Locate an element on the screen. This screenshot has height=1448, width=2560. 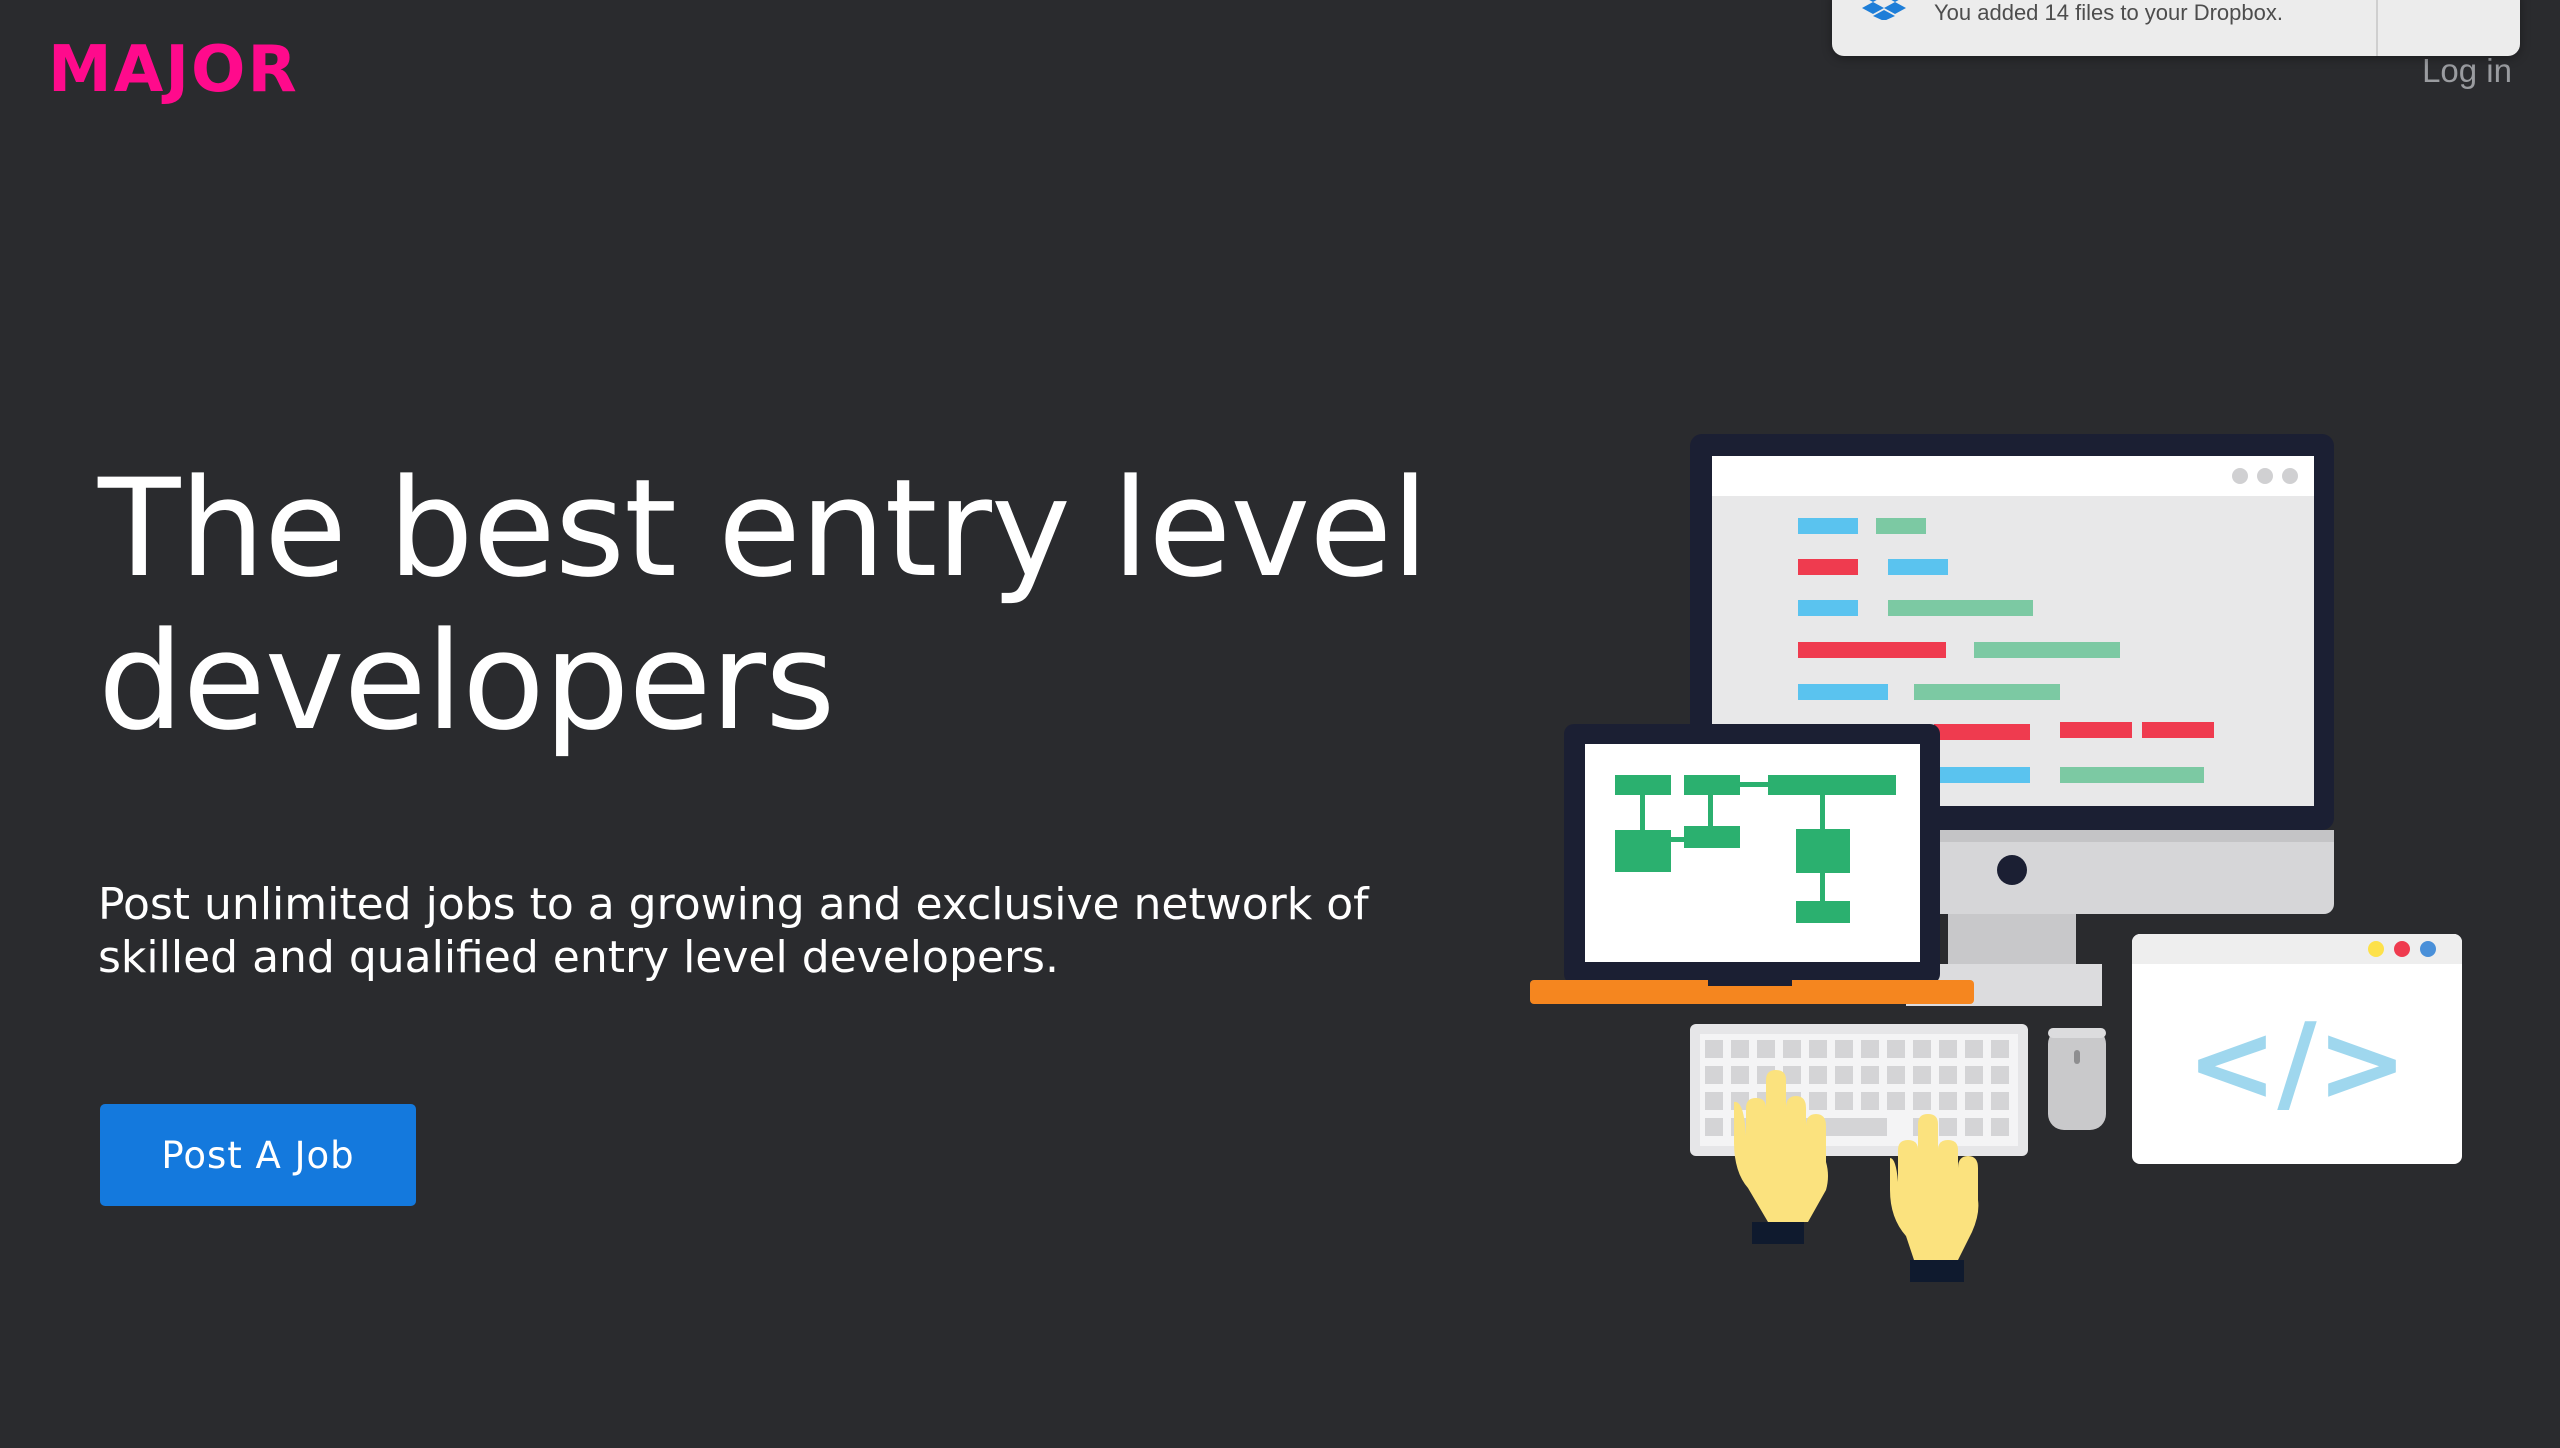
hero-headline: The best entry level developers is located at coordinates (798, 605).